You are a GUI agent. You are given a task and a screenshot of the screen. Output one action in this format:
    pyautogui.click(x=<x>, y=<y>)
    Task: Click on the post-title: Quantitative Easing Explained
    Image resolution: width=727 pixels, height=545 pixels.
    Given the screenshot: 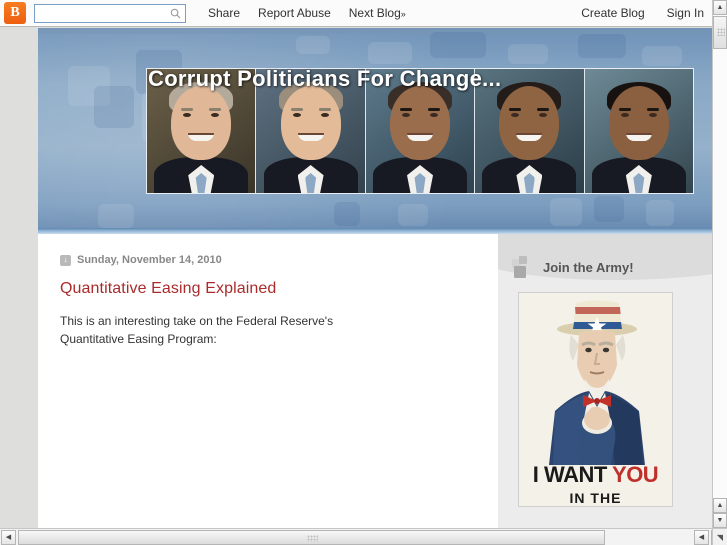 What is the action you would take?
    pyautogui.click(x=268, y=289)
    